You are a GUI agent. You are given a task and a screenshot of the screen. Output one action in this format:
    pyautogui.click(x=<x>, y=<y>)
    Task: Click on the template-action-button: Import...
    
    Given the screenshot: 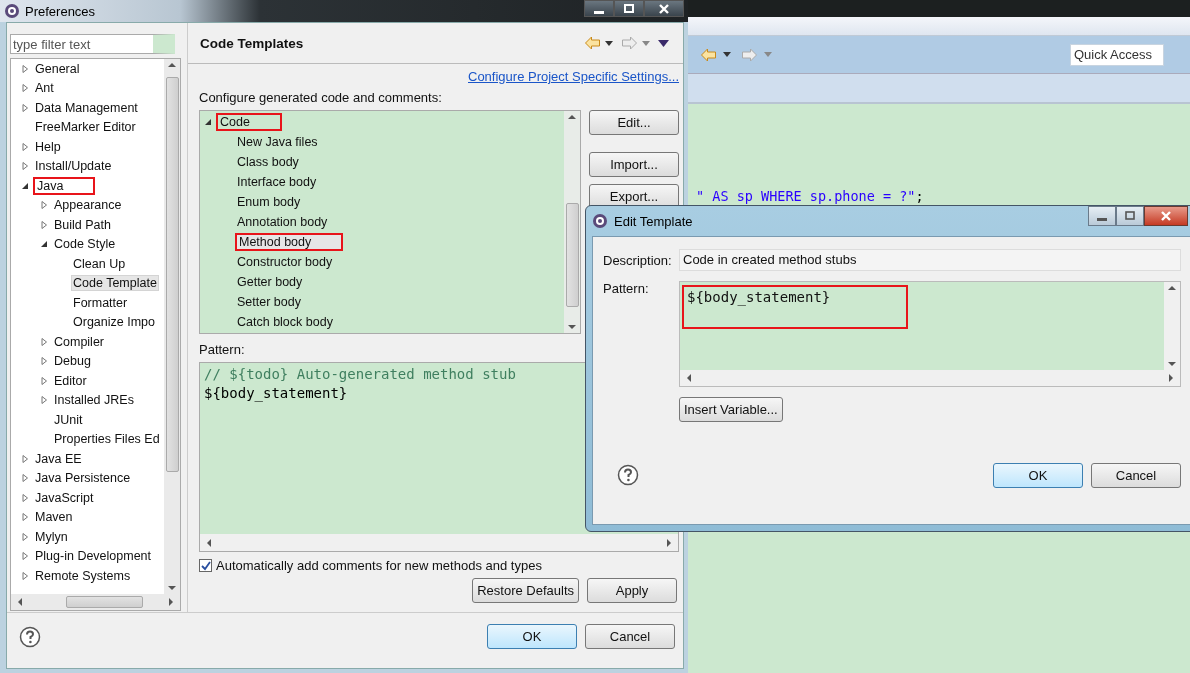 What is the action you would take?
    pyautogui.click(x=634, y=164)
    